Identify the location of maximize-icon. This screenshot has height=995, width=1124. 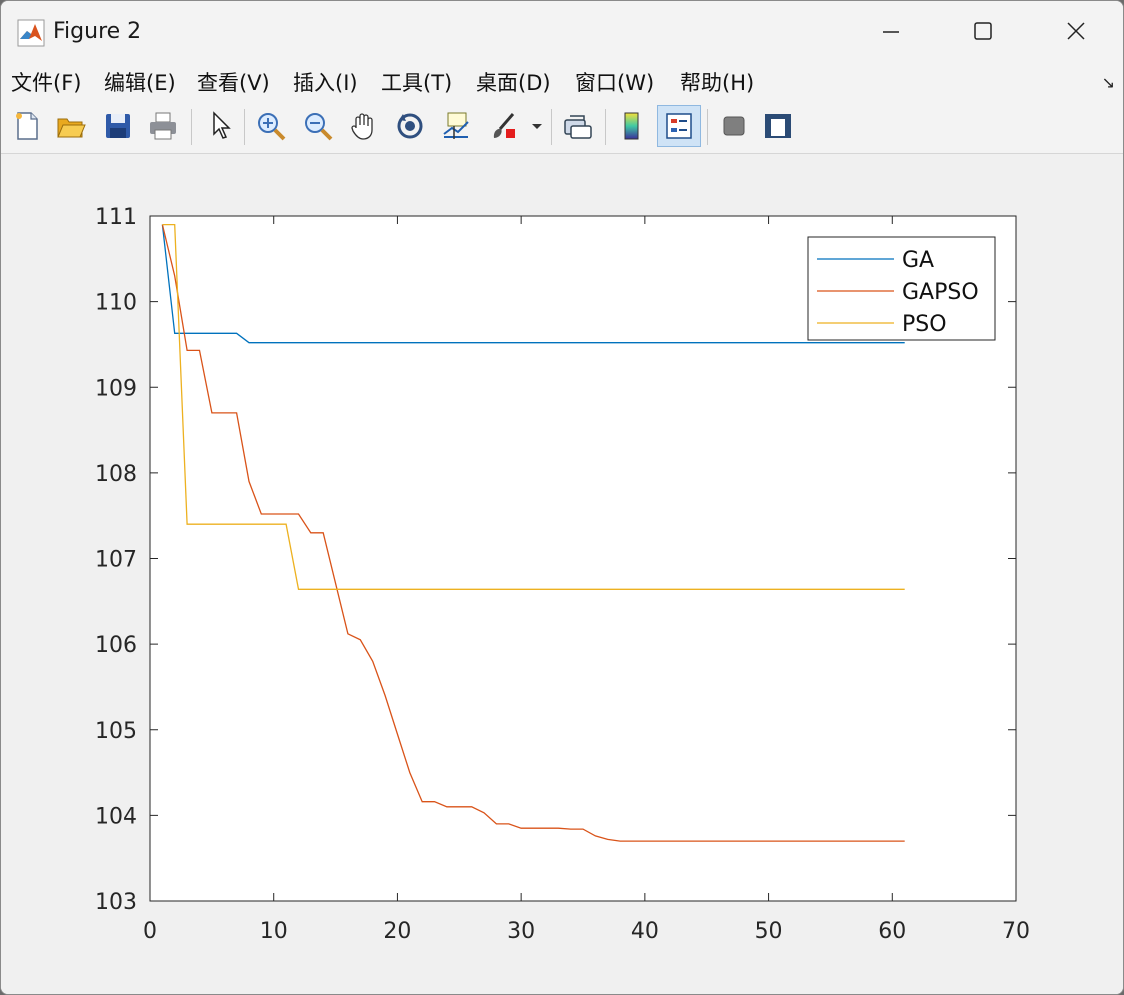
(983, 31).